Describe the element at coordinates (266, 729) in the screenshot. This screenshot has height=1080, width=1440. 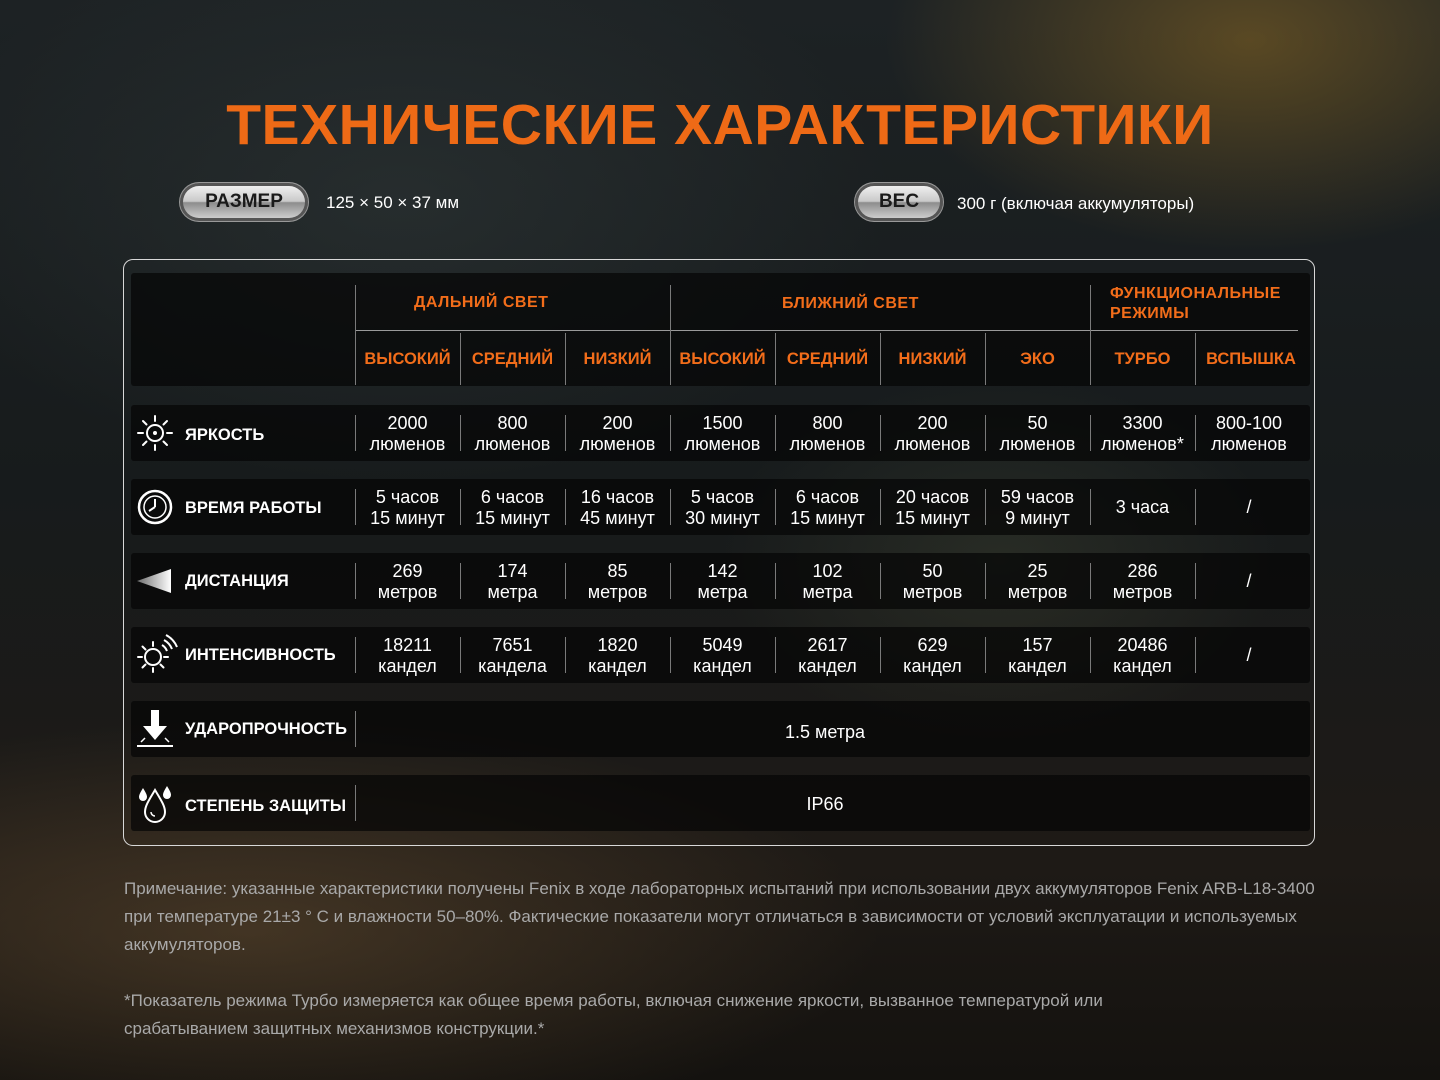
I see `impact-label: УДАРОПРОЧНОСТЬ` at that location.